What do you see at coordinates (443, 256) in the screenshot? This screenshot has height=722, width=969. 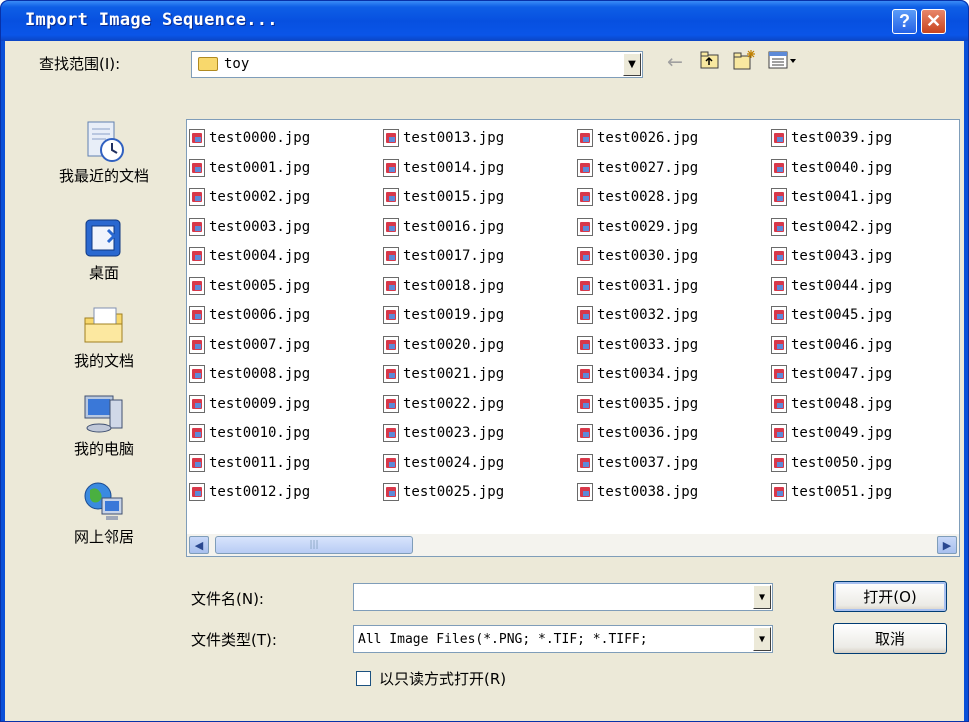 I see `file-list-item: test0017.jpg` at bounding box center [443, 256].